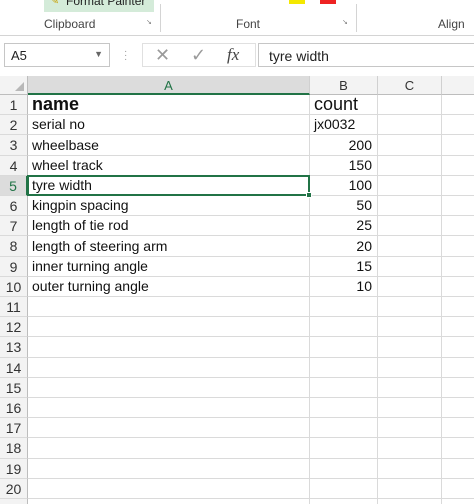  Describe the element at coordinates (344, 125) in the screenshot. I see `cell-count: jx0032` at that location.